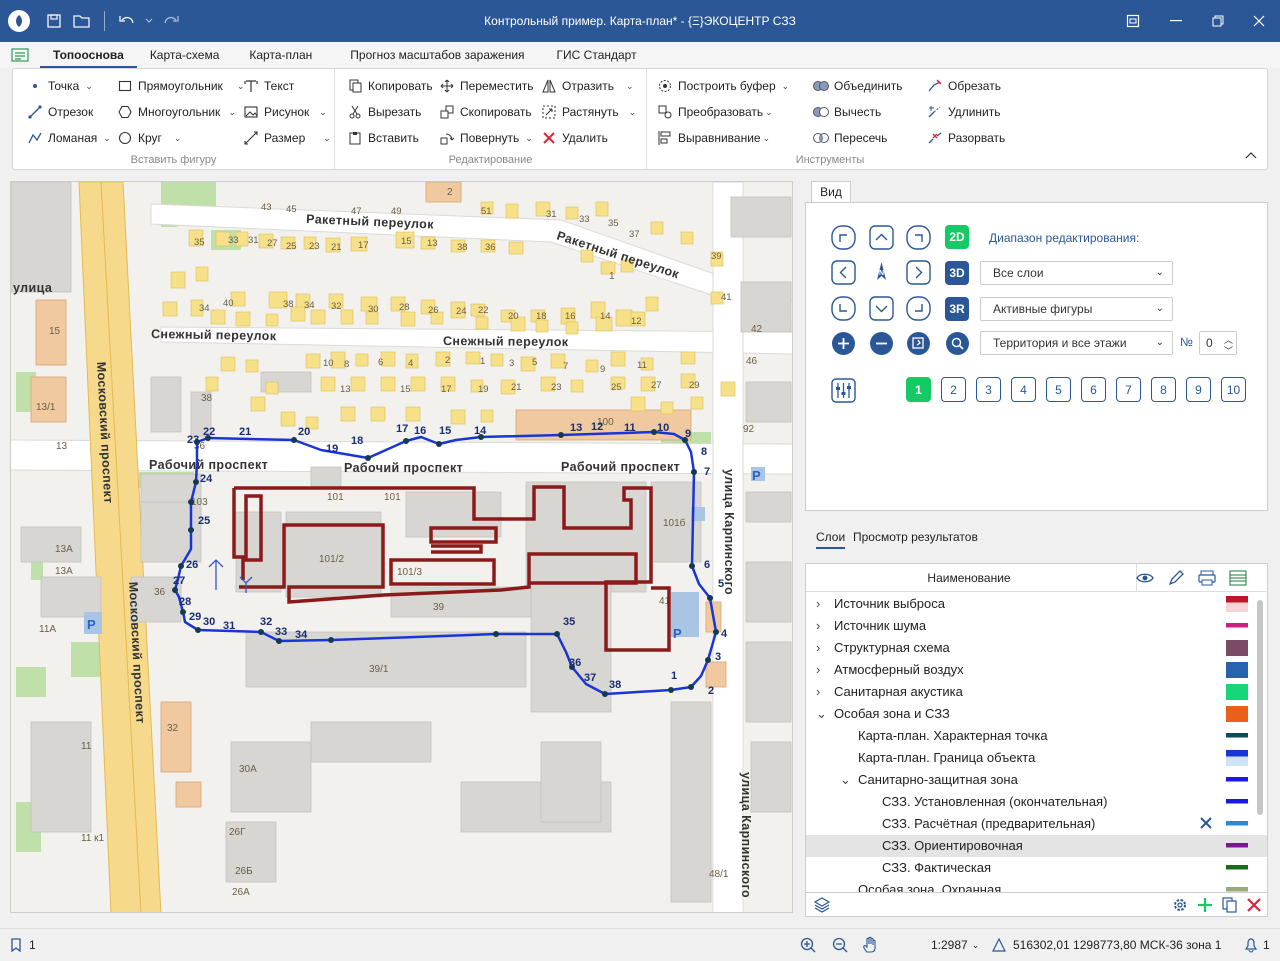  Describe the element at coordinates (60, 86) in the screenshot. I see `point-button: Точка ⌄` at that location.